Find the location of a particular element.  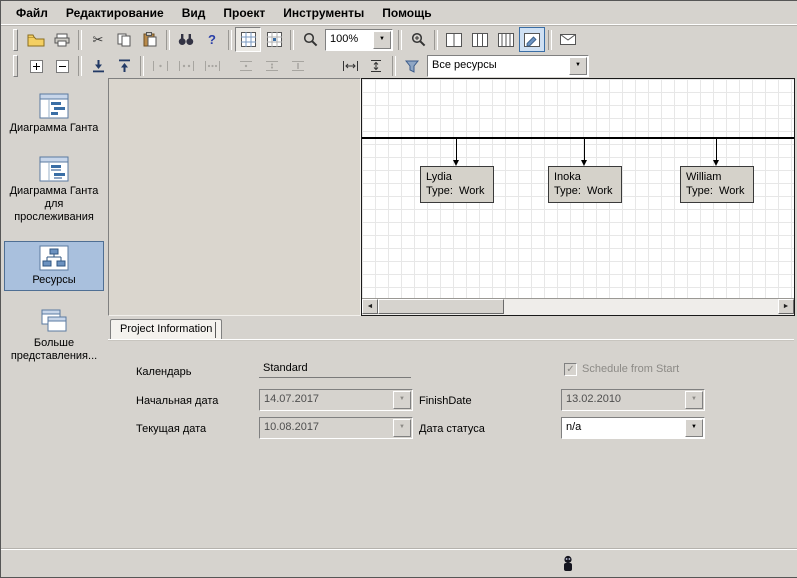

vertical-spacing-icon is located at coordinates (376, 66).